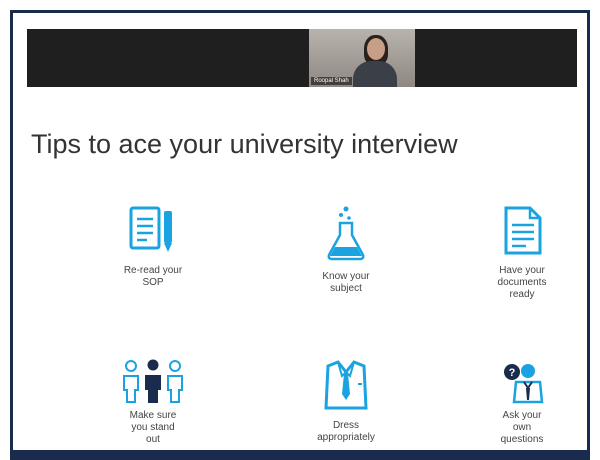 This screenshot has height=460, width=600. I want to click on tip-label: Dress appropriately, so click(346, 431).